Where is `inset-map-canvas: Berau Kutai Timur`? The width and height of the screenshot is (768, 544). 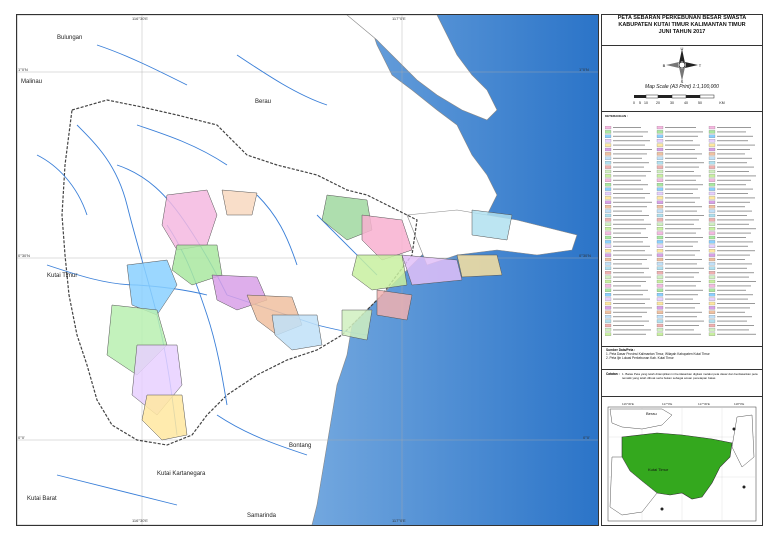
inset-map-canvas: Berau Kutai Timur is located at coordinates (682, 464).